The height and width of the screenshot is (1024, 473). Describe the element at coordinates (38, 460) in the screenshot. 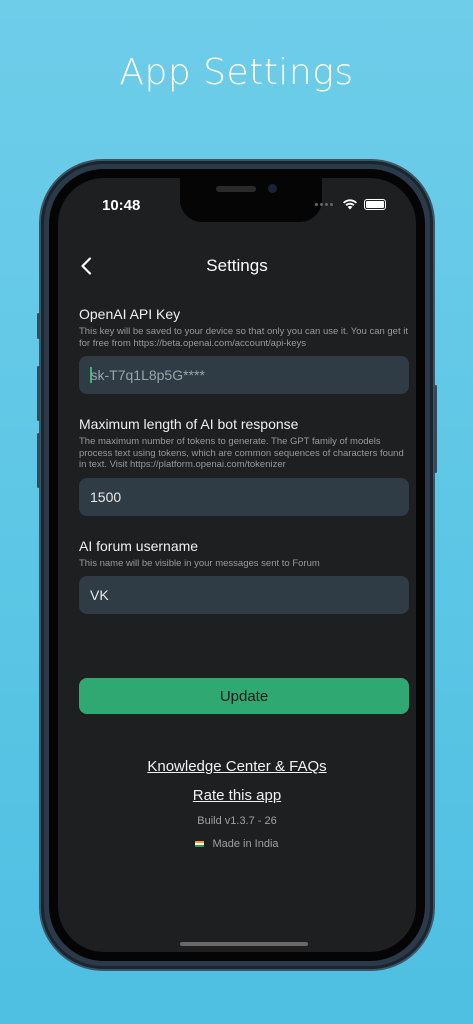

I see `volume-down-button` at that location.